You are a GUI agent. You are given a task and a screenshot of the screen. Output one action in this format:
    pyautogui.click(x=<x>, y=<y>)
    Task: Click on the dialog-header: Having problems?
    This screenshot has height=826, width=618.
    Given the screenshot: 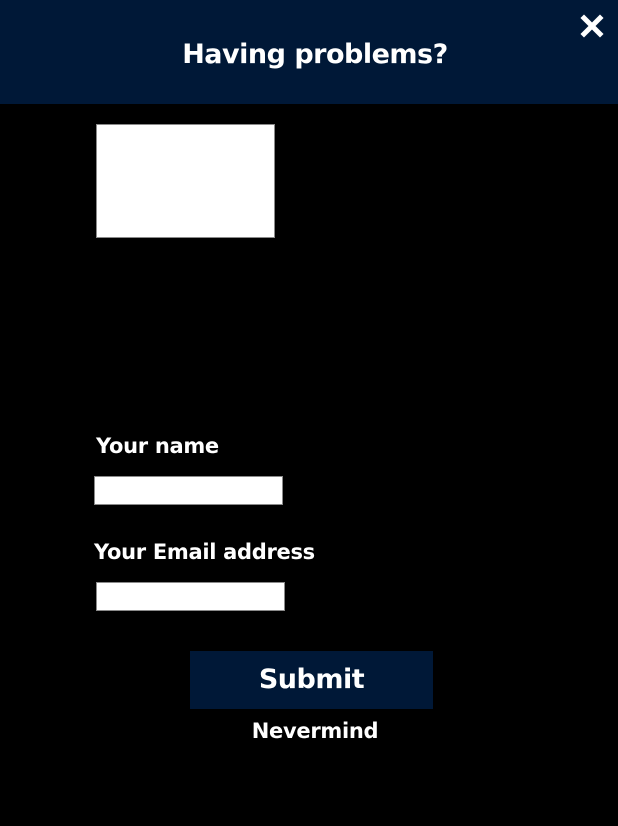 What is the action you would take?
    pyautogui.click(x=309, y=52)
    